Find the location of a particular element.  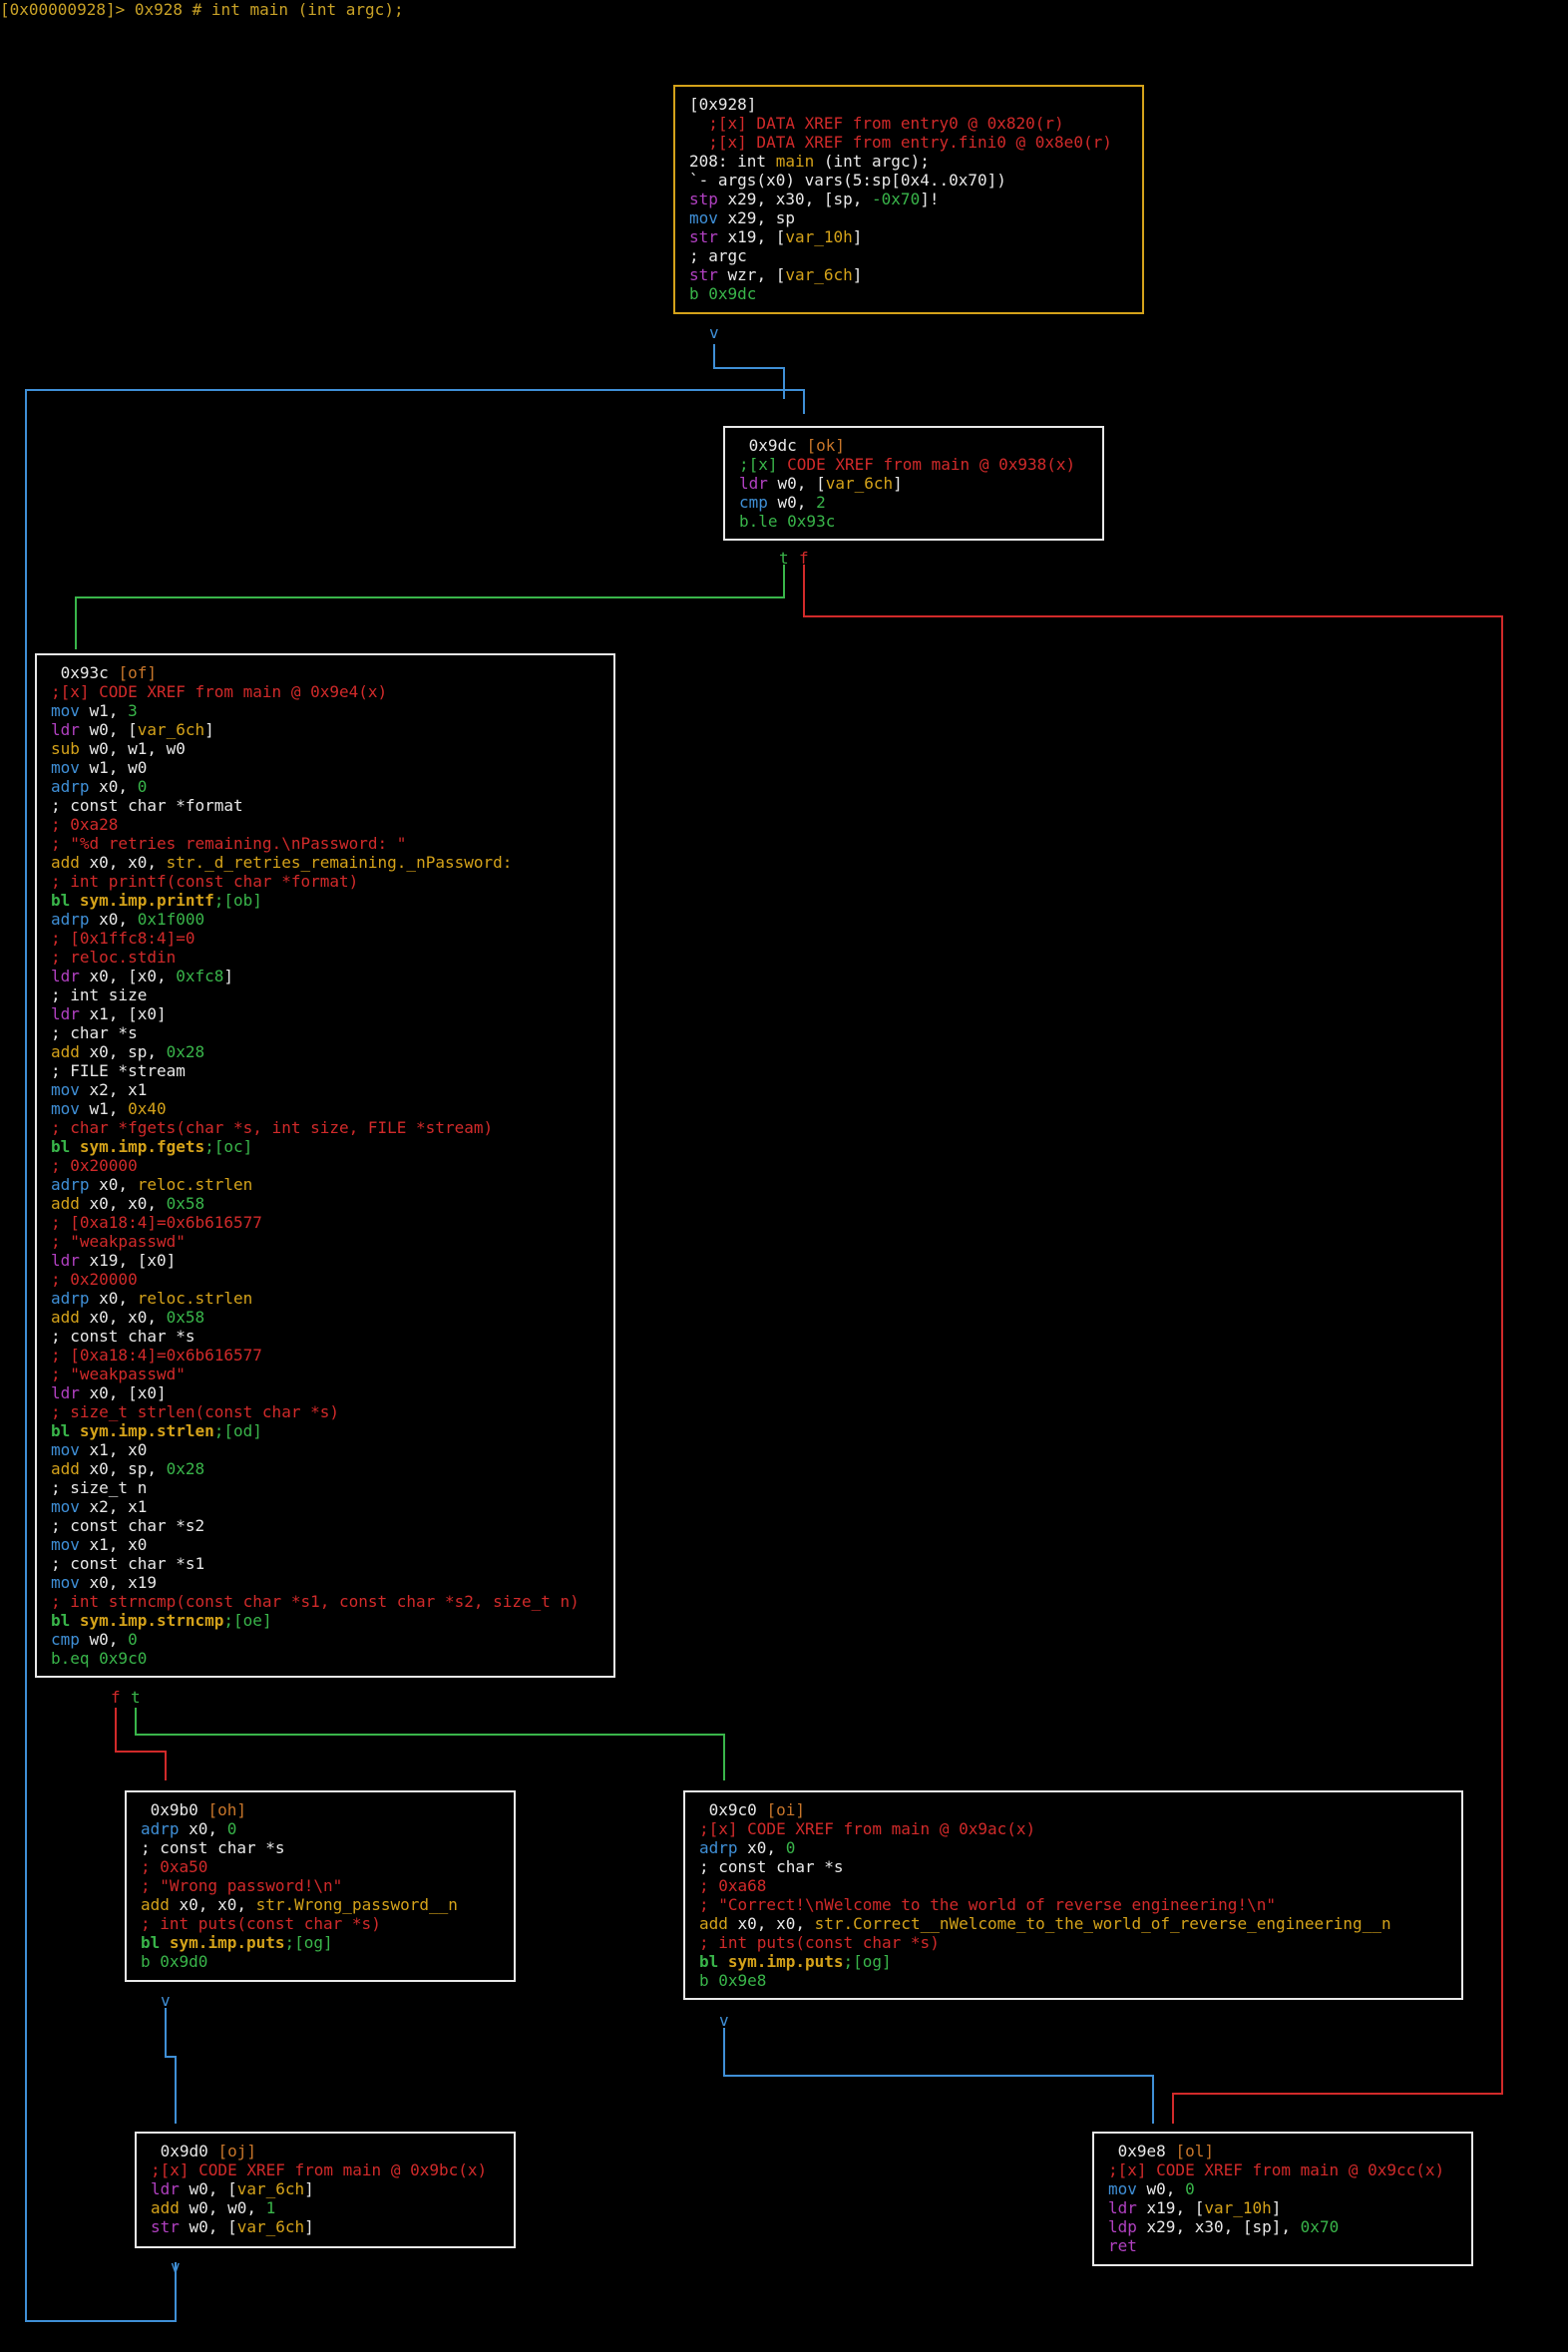

asm-token: b.le 0x93c is located at coordinates (788, 522).